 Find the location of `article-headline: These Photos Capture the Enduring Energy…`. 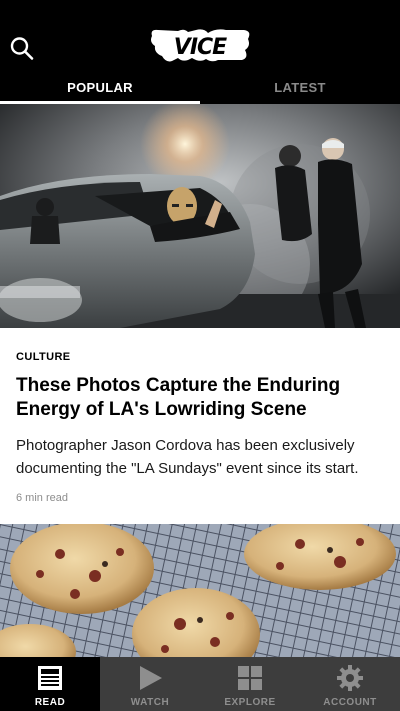

article-headline: These Photos Capture the Enduring Energy… is located at coordinates (200, 398).